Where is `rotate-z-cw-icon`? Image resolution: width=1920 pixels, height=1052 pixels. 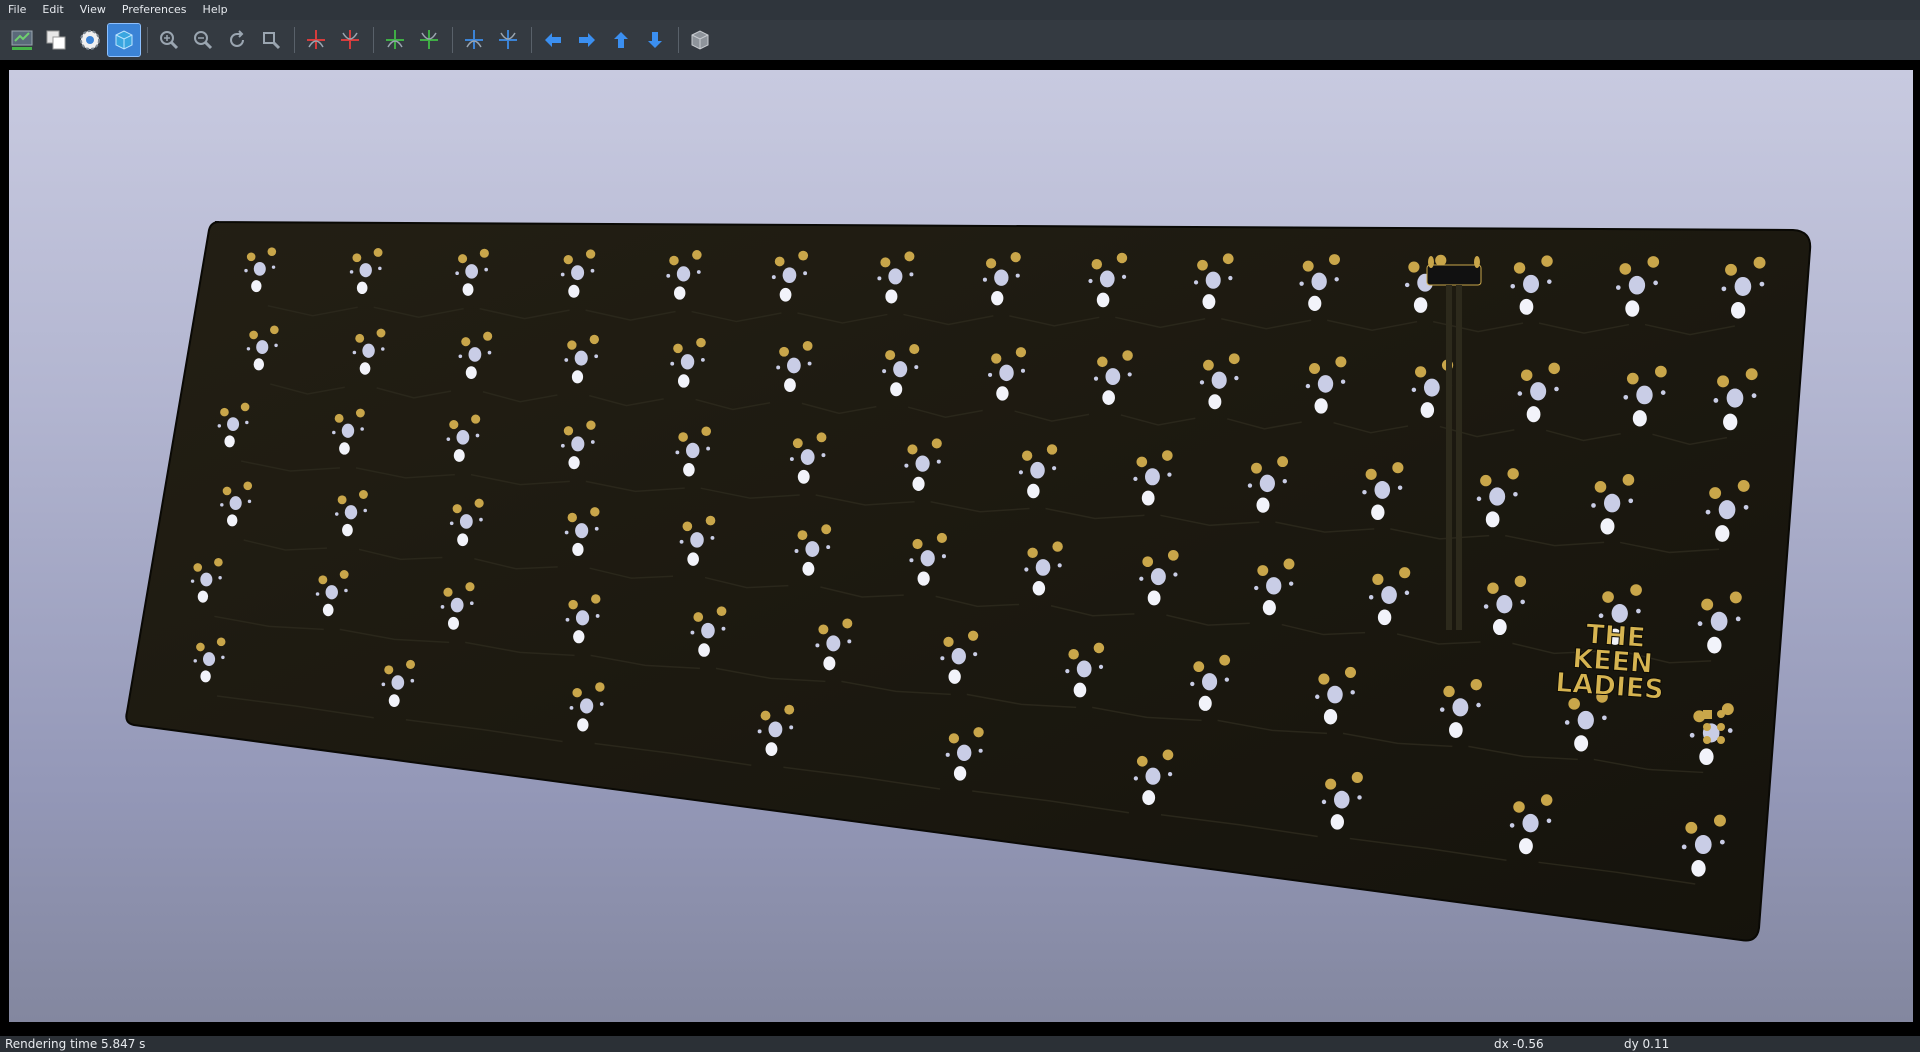 rotate-z-cw-icon is located at coordinates (474, 39).